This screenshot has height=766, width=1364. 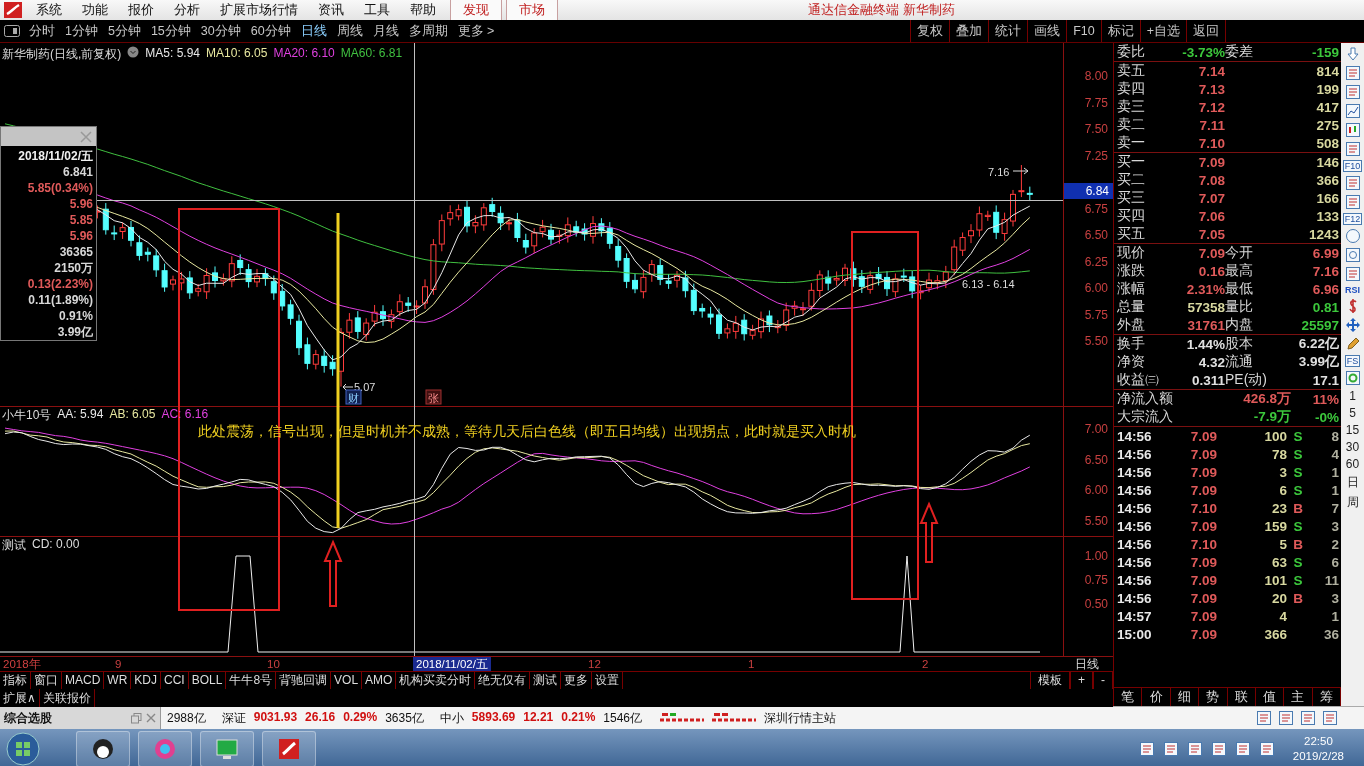 What do you see at coordinates (930, 31) in the screenshot?
I see `toolbar-button: 复权` at bounding box center [930, 31].